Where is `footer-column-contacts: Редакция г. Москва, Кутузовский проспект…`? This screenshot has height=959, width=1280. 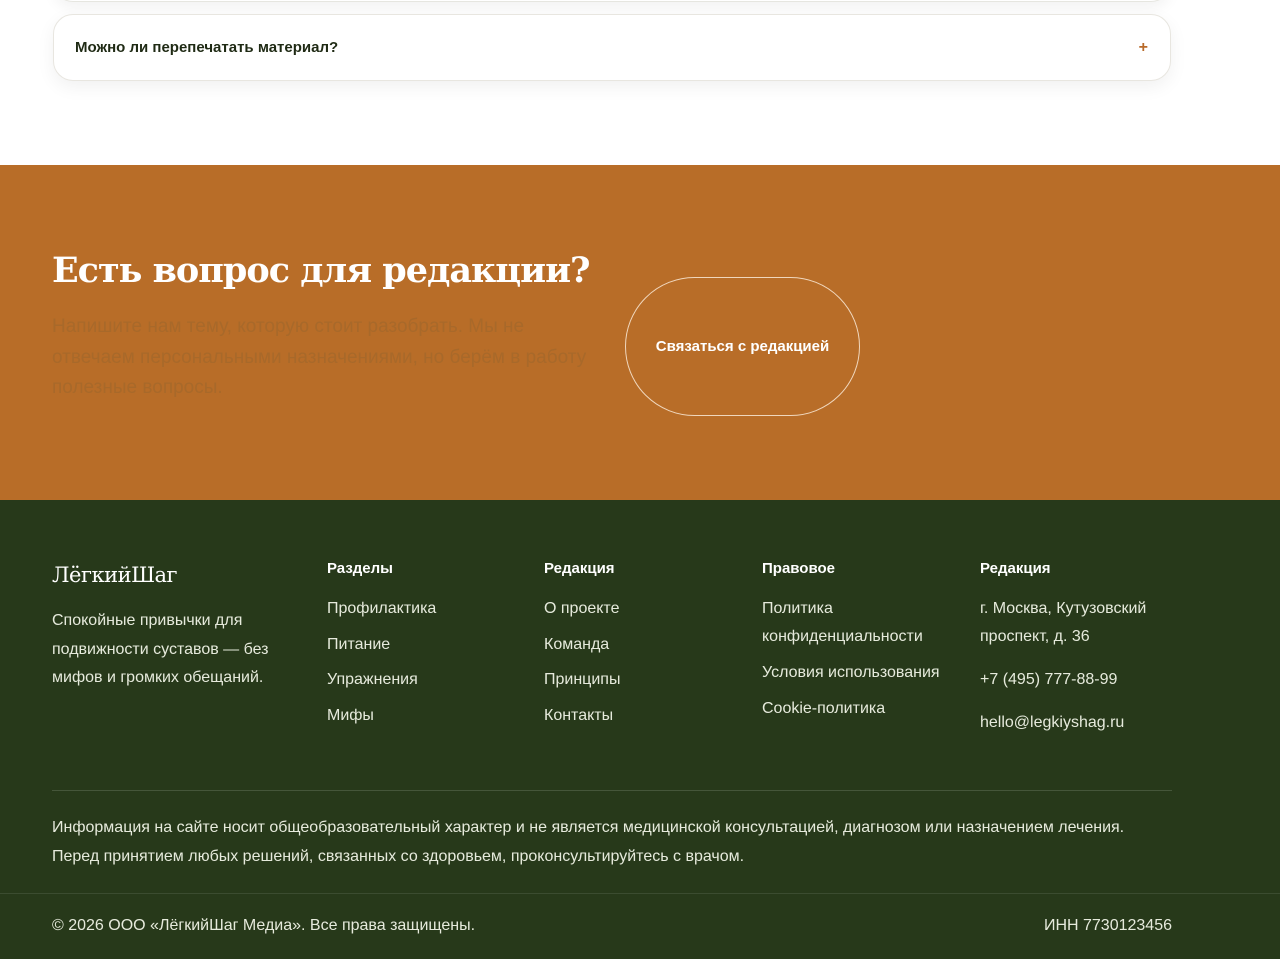
footer-column-contacts: Редакция г. Москва, Кутузовский проспект… is located at coordinates (1080, 656).